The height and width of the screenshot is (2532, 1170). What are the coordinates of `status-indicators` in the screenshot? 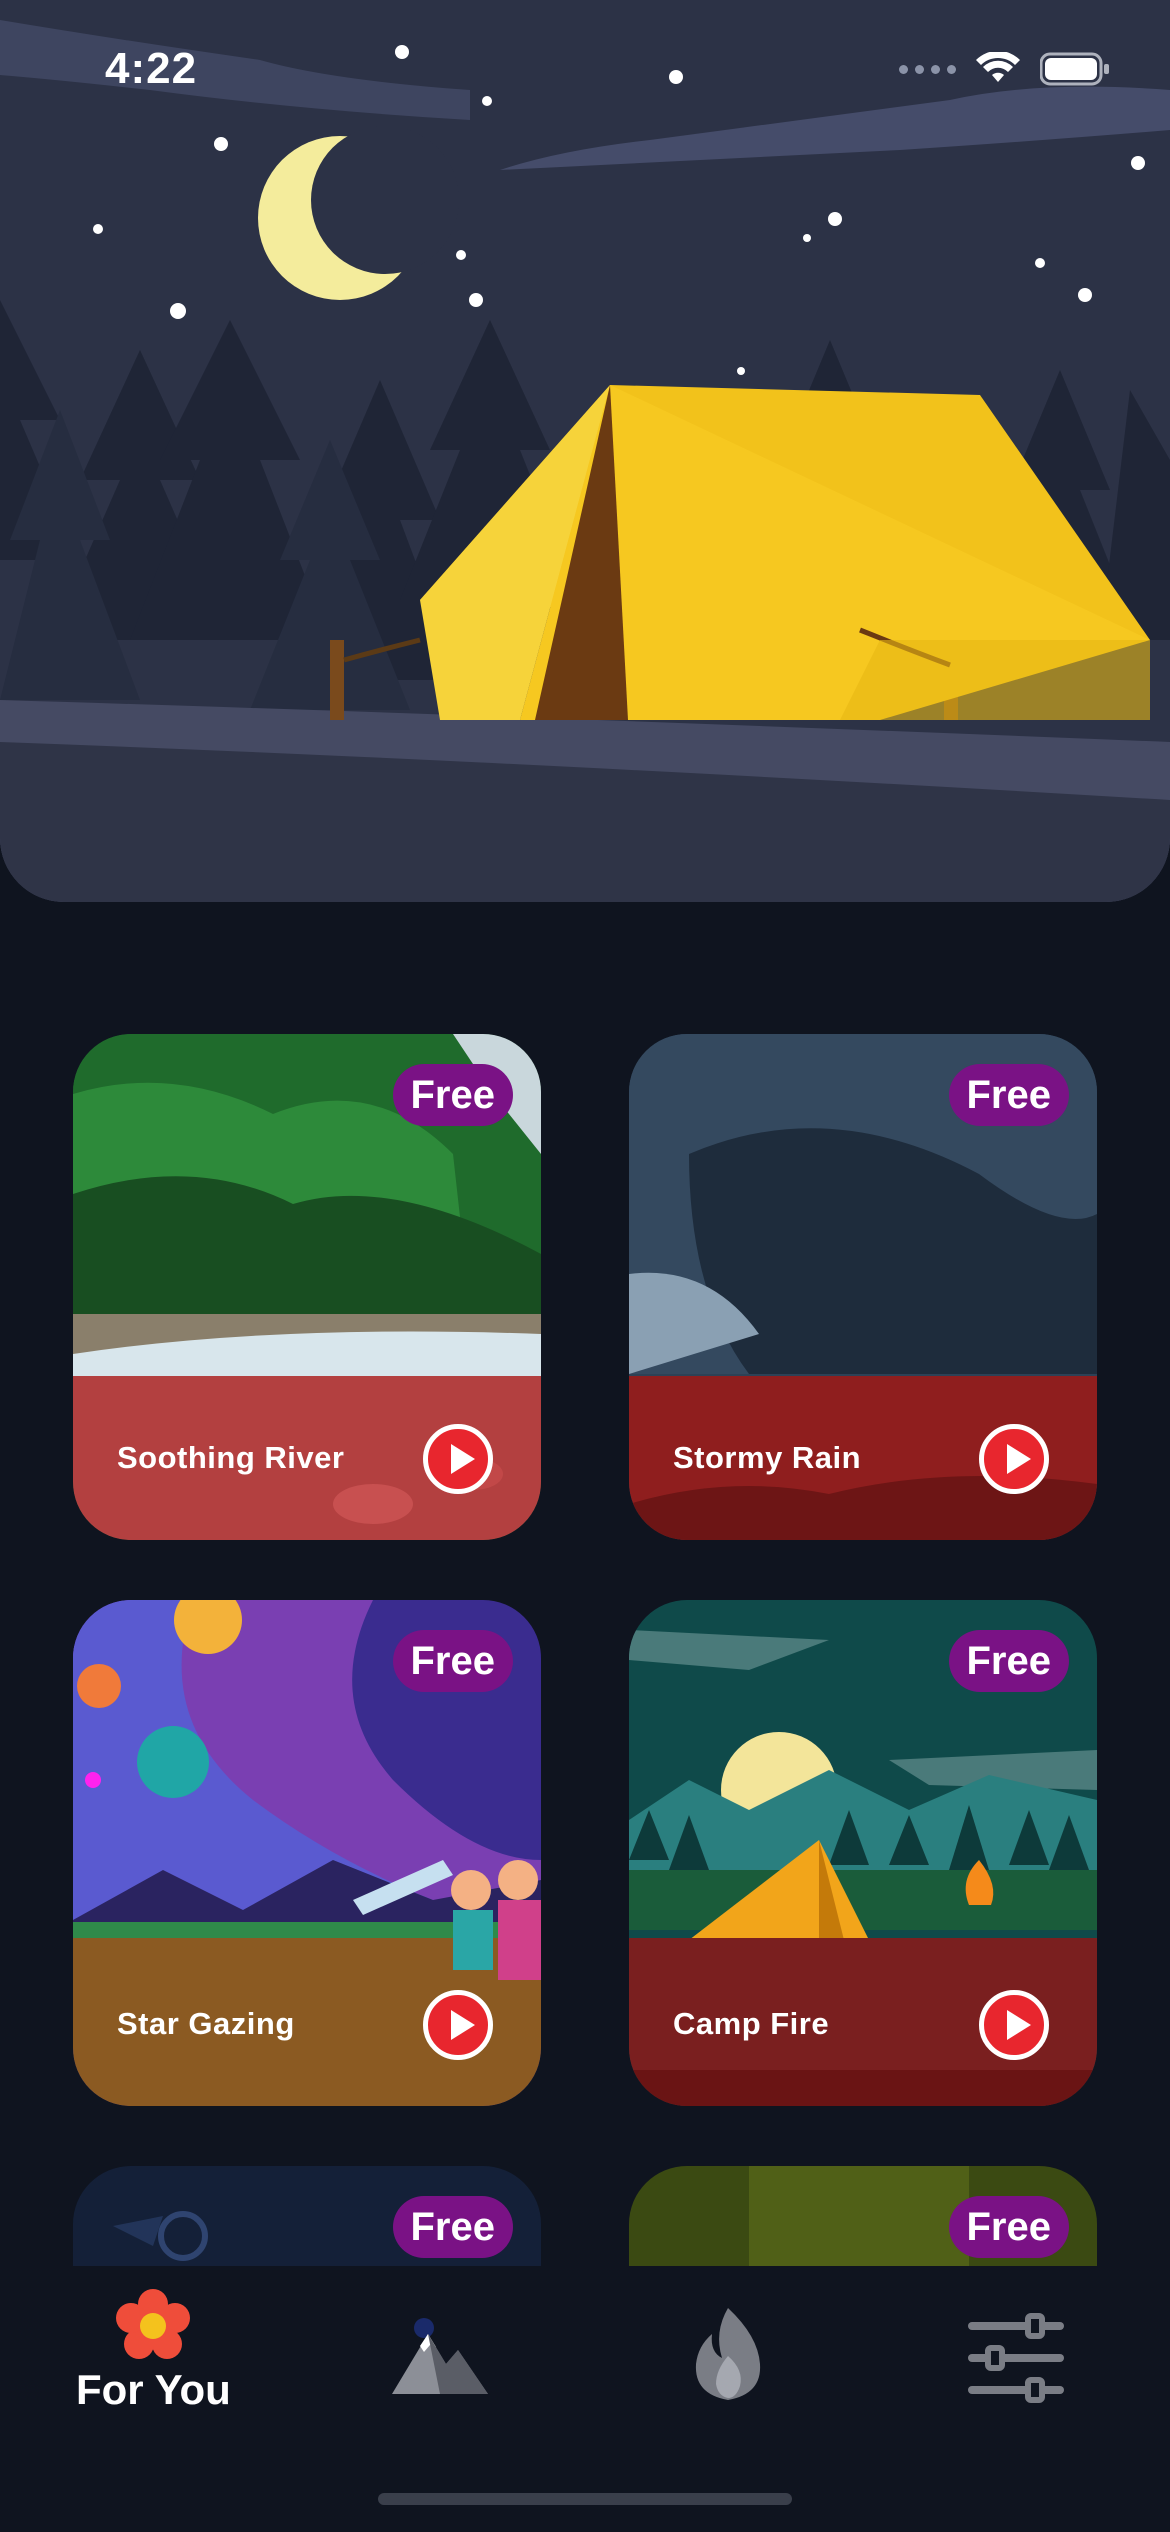 It's located at (1004, 69).